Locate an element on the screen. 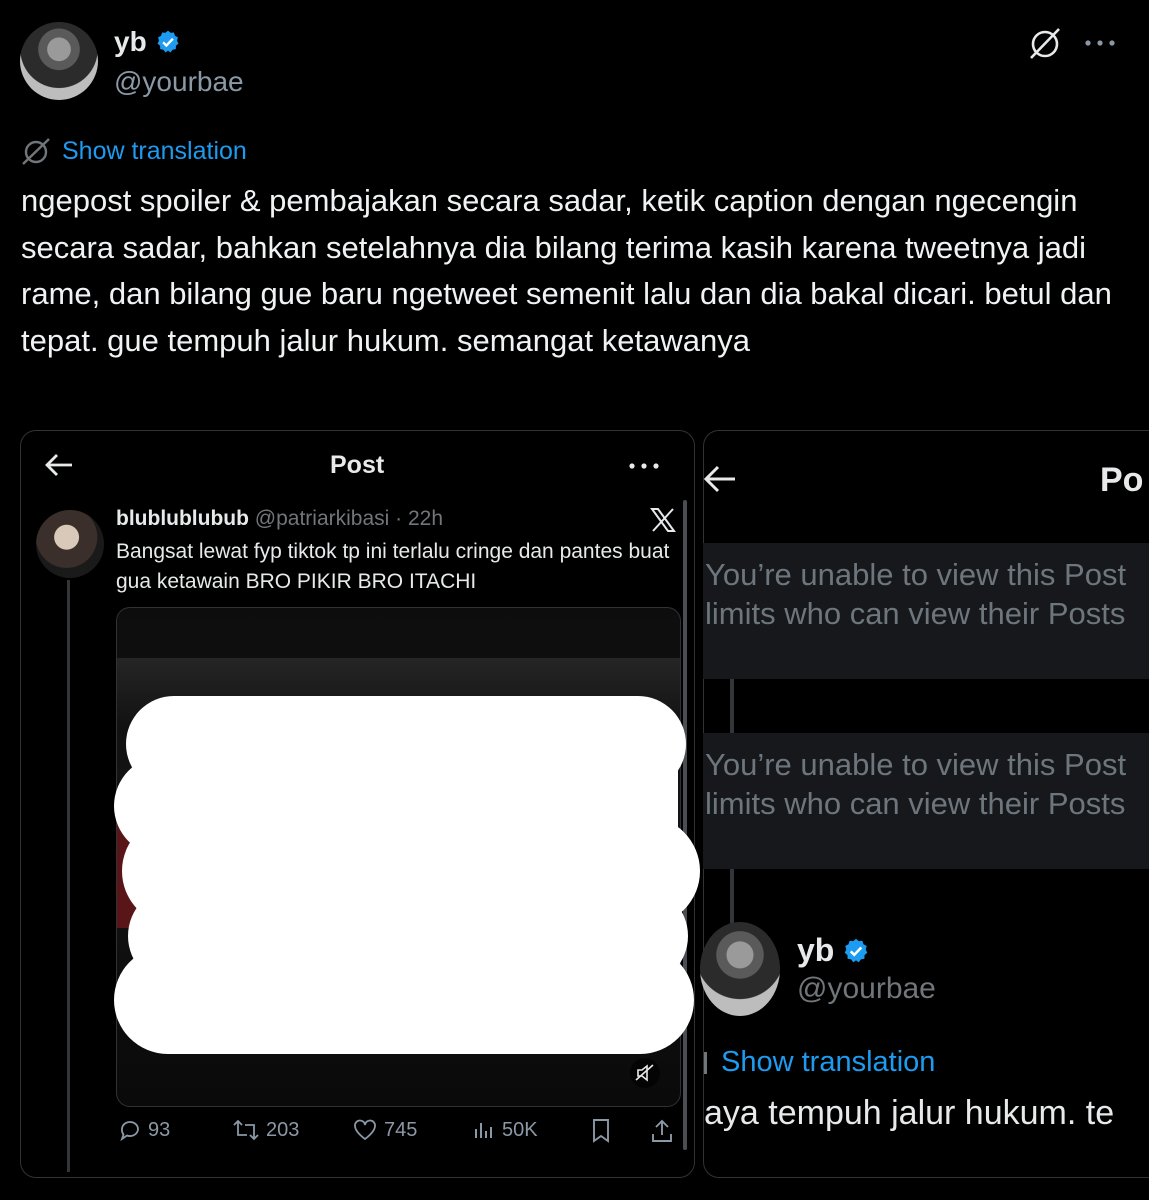 This screenshot has width=1149, height=1200. back-arrow-icon is located at coordinates (59, 465).